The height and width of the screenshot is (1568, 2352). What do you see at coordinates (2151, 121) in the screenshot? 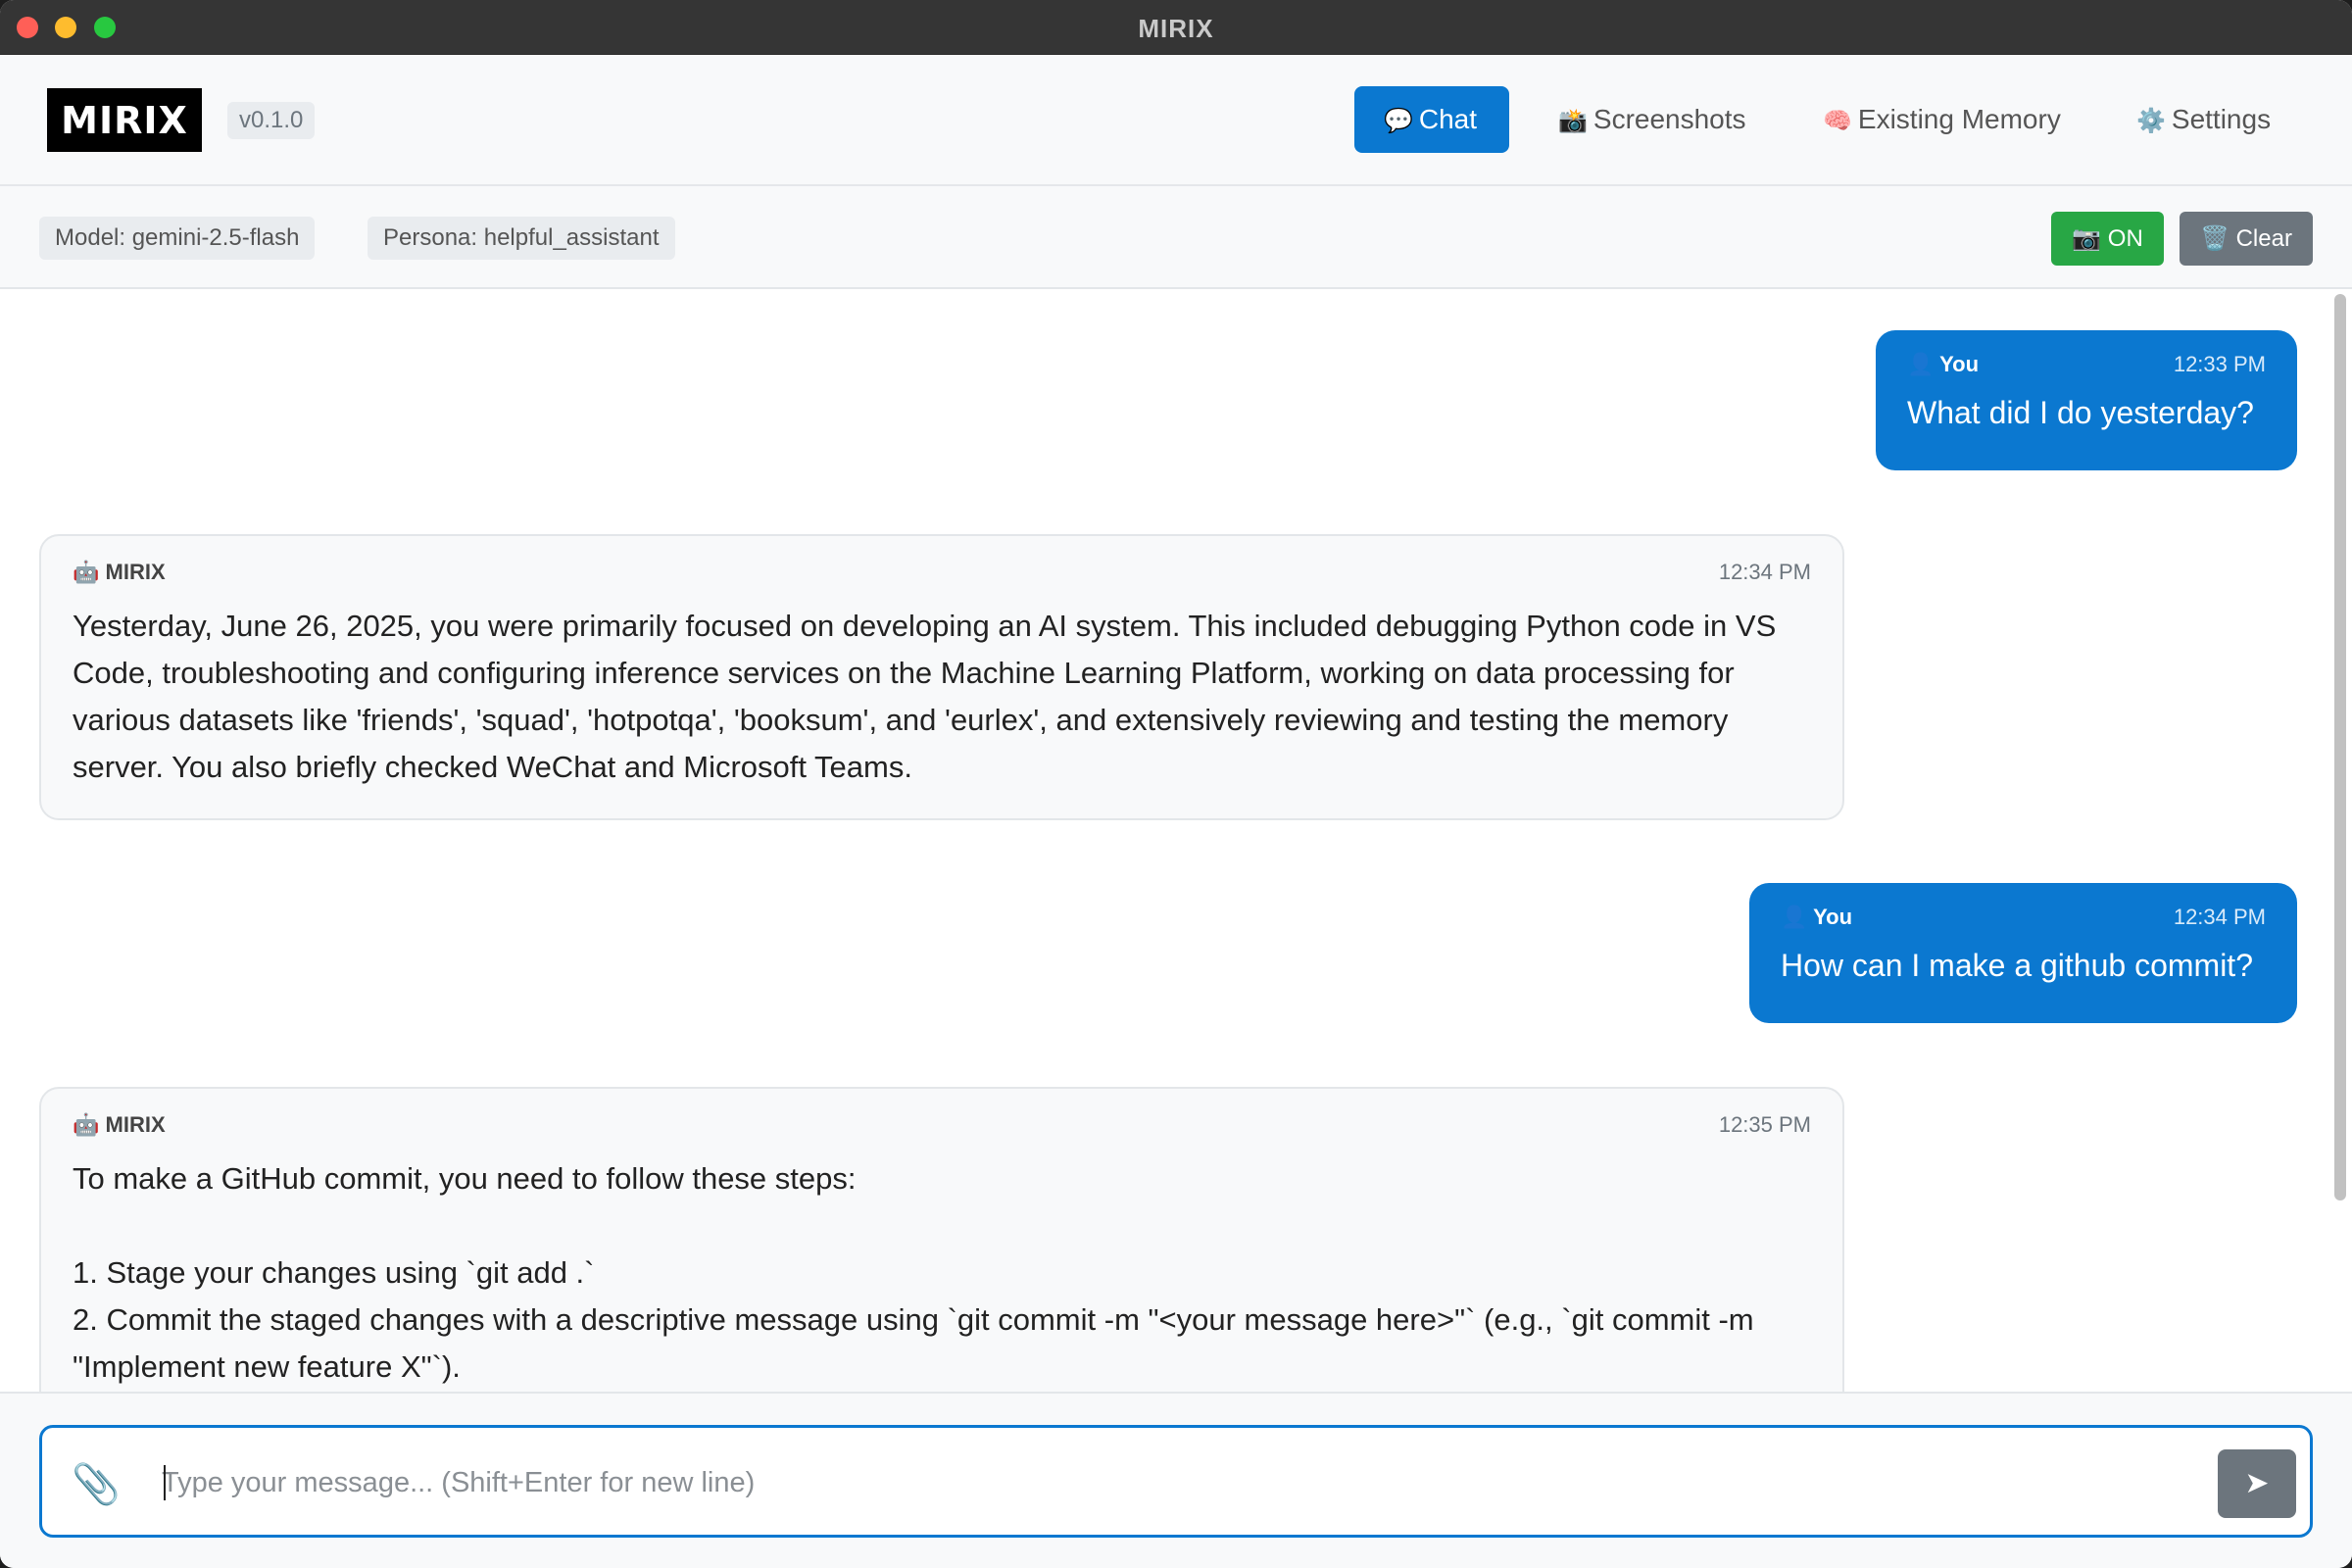
I see `gear-icon: ⚙️` at bounding box center [2151, 121].